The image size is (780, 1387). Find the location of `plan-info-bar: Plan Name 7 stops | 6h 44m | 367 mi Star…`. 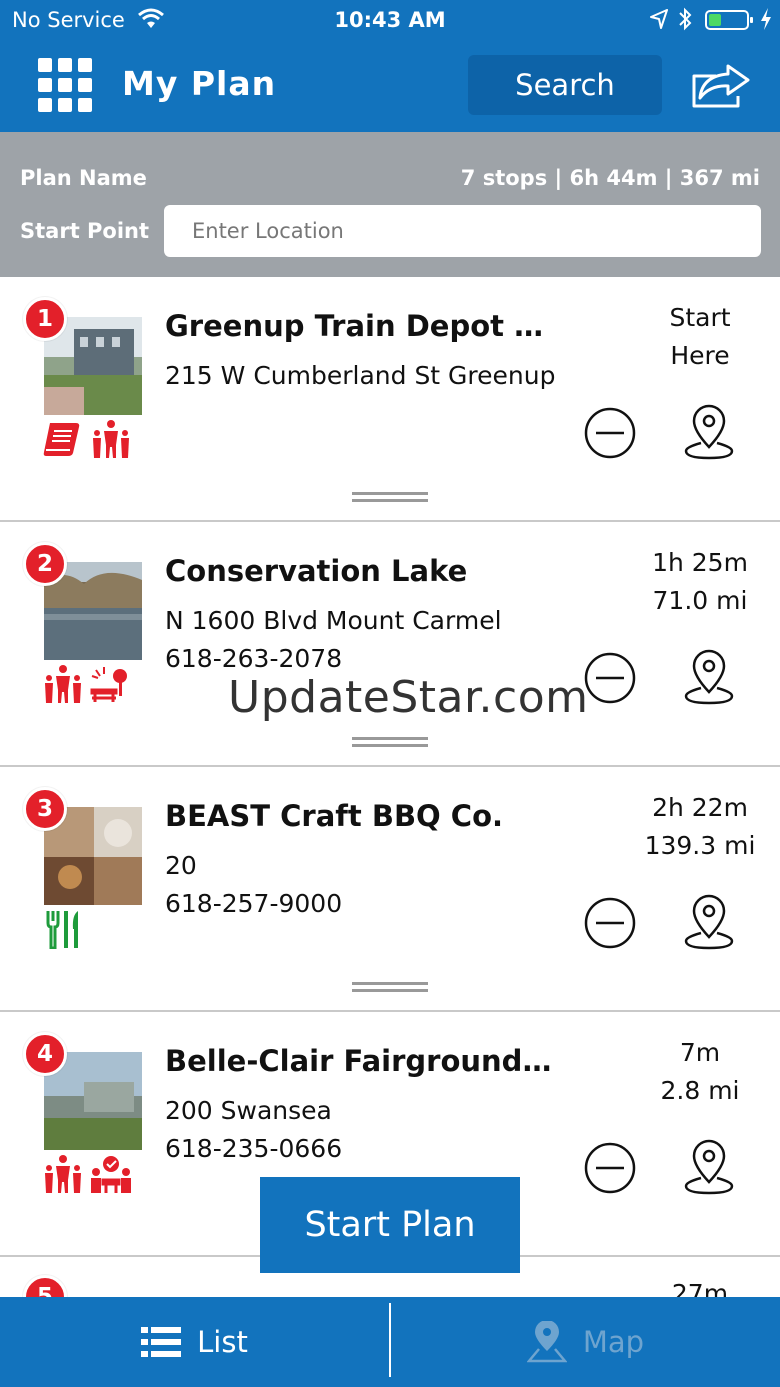

plan-info-bar: Plan Name 7 stops | 6h 44m | 367 mi Star… is located at coordinates (390, 204).